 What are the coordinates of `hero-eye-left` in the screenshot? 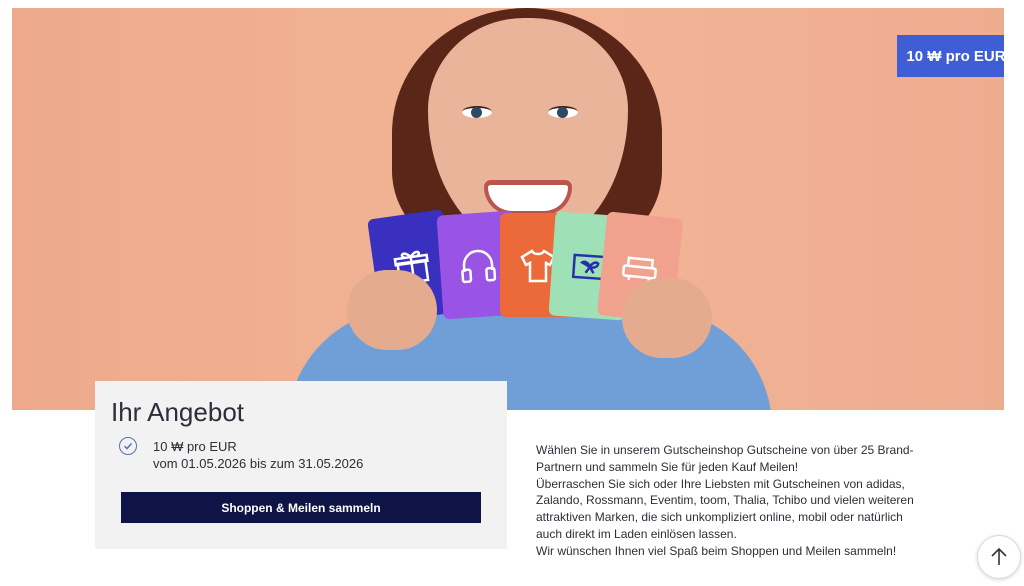 It's located at (477, 112).